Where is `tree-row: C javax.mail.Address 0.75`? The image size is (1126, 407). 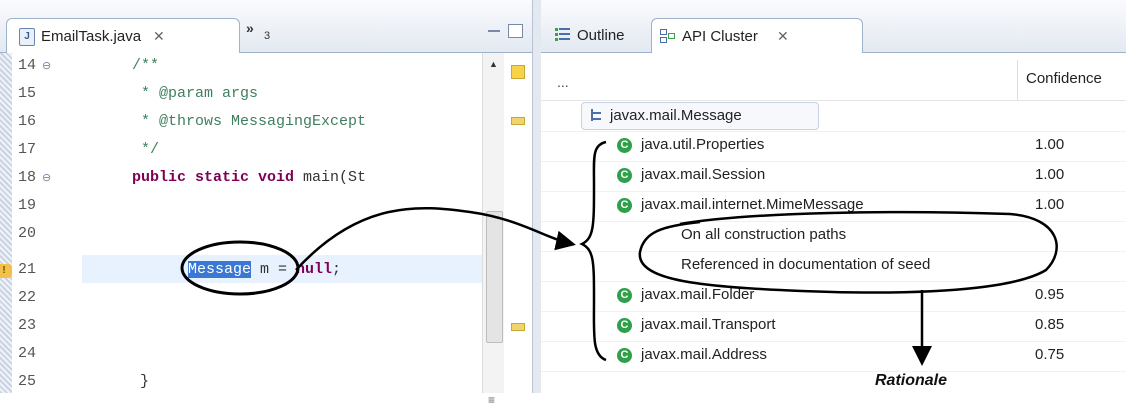
tree-row: C javax.mail.Address 0.75 is located at coordinates (833, 356).